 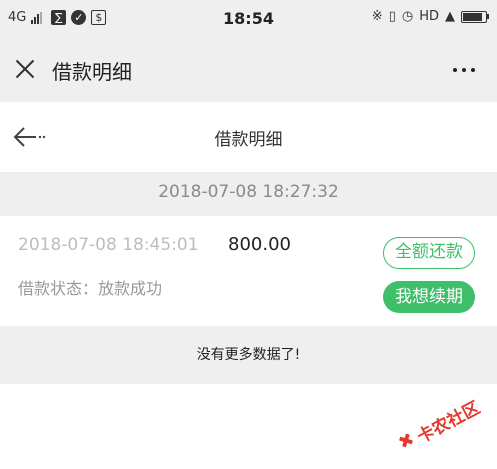 What do you see at coordinates (90, 288) in the screenshot?
I see `record-status: 借款状态：放款成功` at bounding box center [90, 288].